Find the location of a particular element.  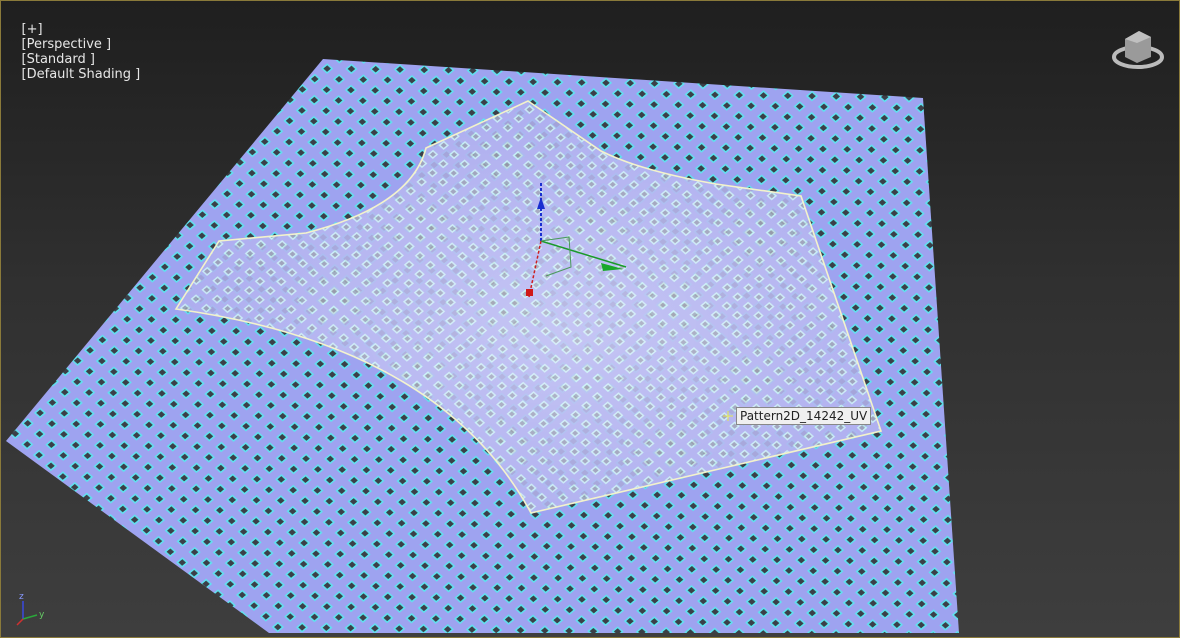

viewcube is located at coordinates (1138, 50).